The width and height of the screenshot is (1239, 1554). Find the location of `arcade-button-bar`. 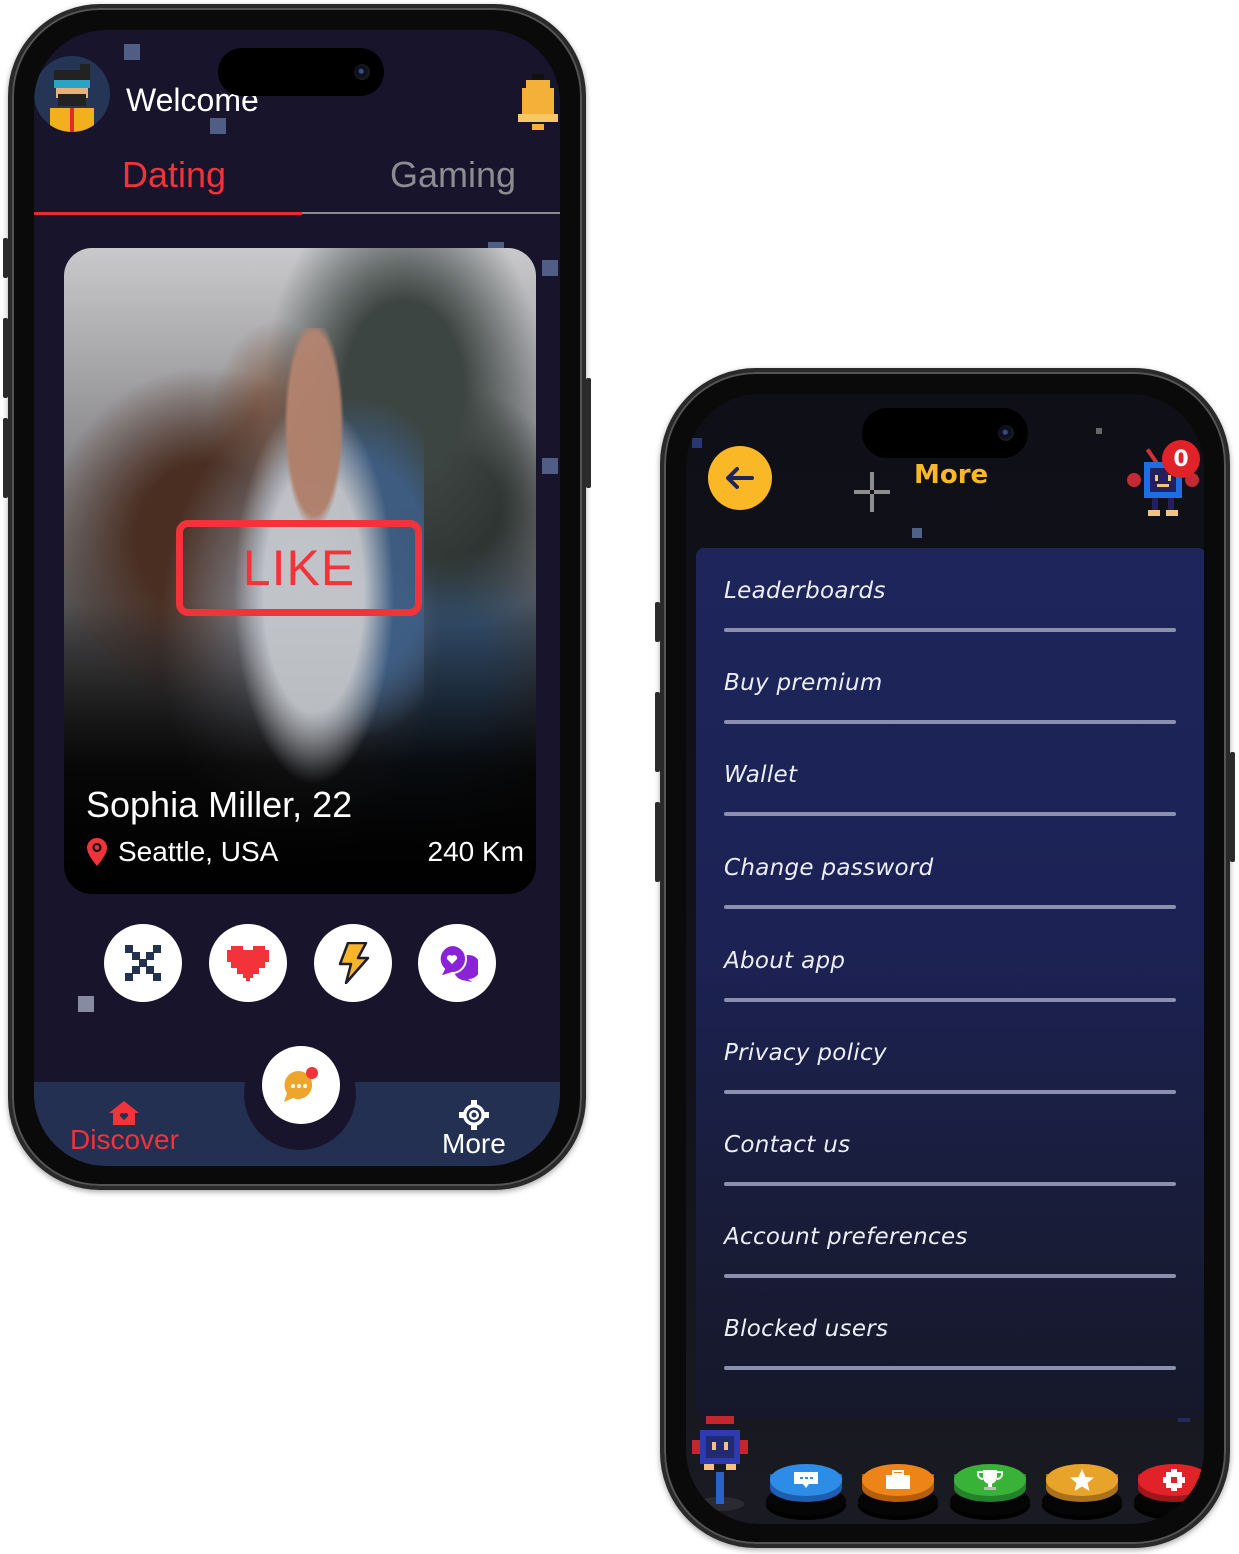

arcade-button-bar is located at coordinates (985, 1494).